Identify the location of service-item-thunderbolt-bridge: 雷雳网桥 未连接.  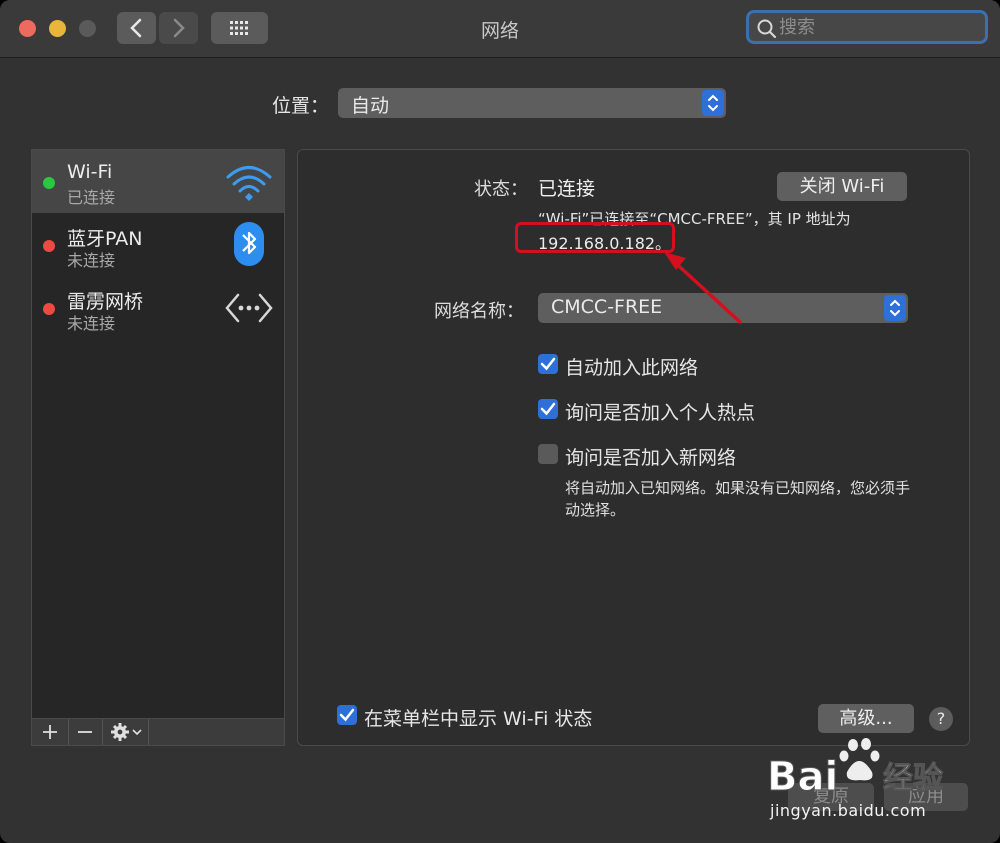
(158, 307).